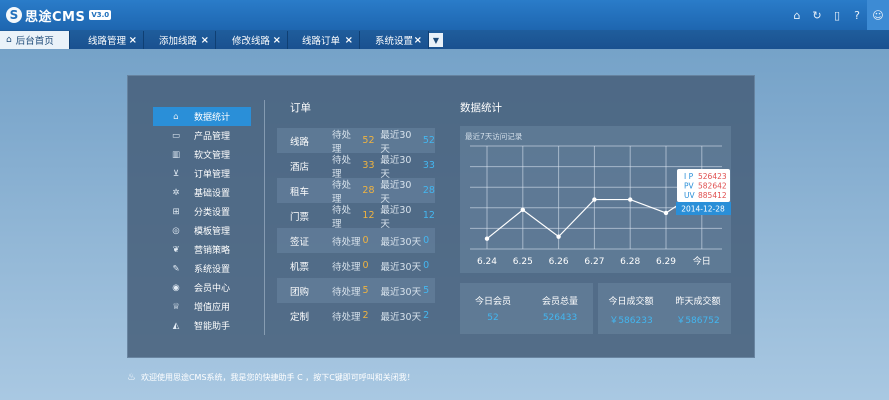 The height and width of the screenshot is (400, 889). Describe the element at coordinates (212, 270) in the screenshot. I see `sidebar-item-label: 系统设置` at that location.